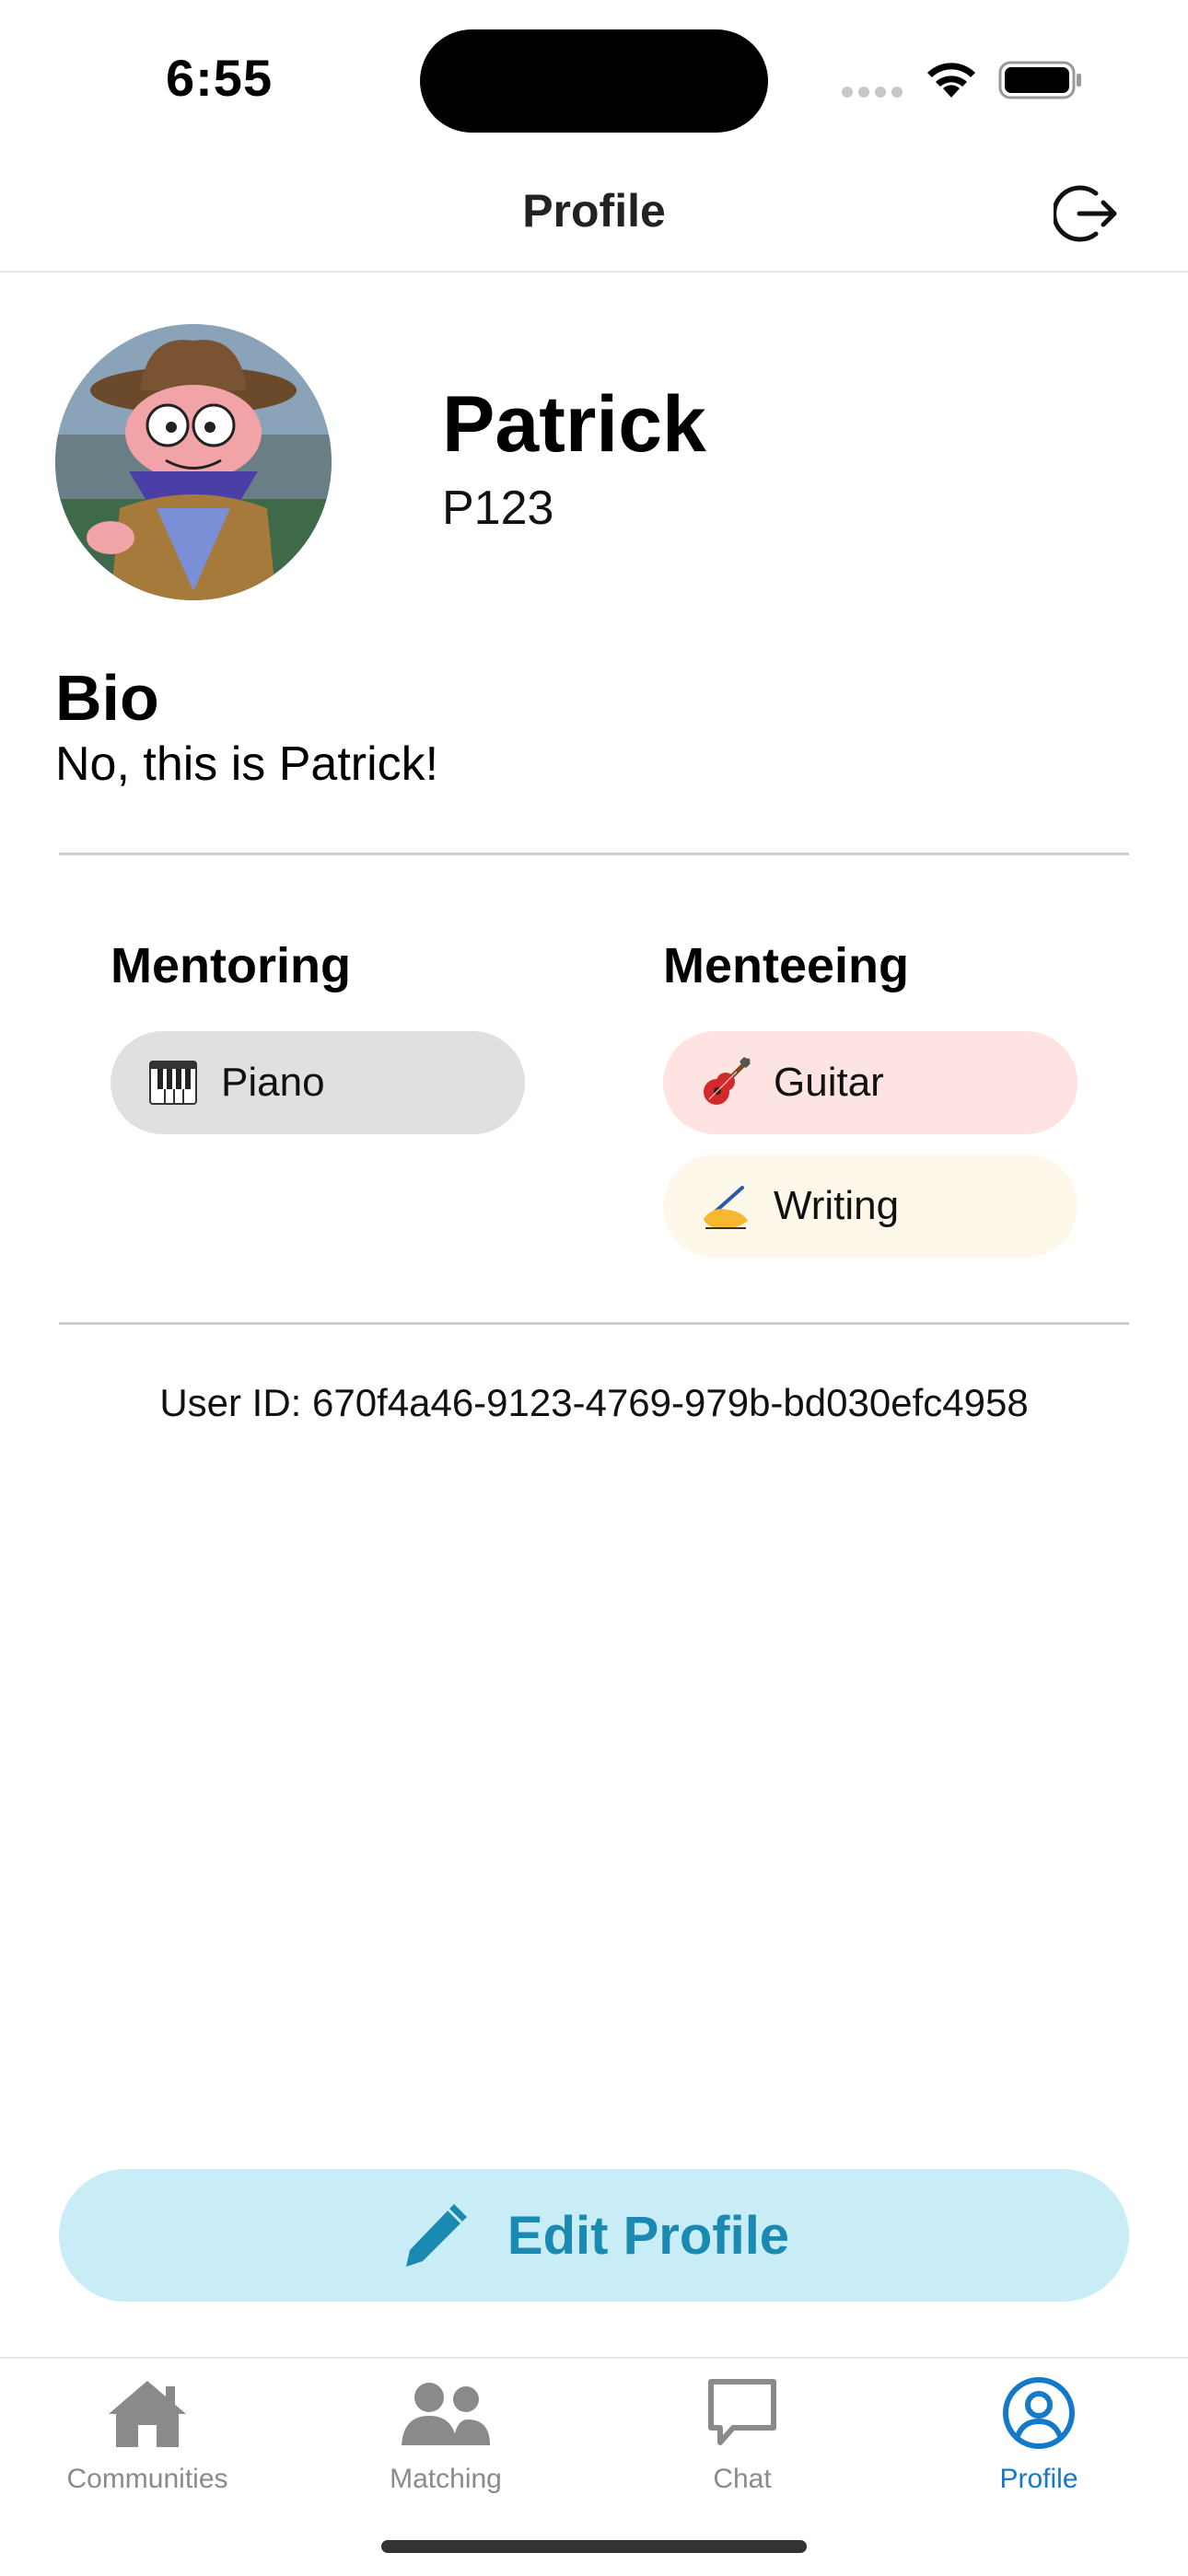 The image size is (1188, 2576). I want to click on chat-bubble-icon, so click(742, 2412).